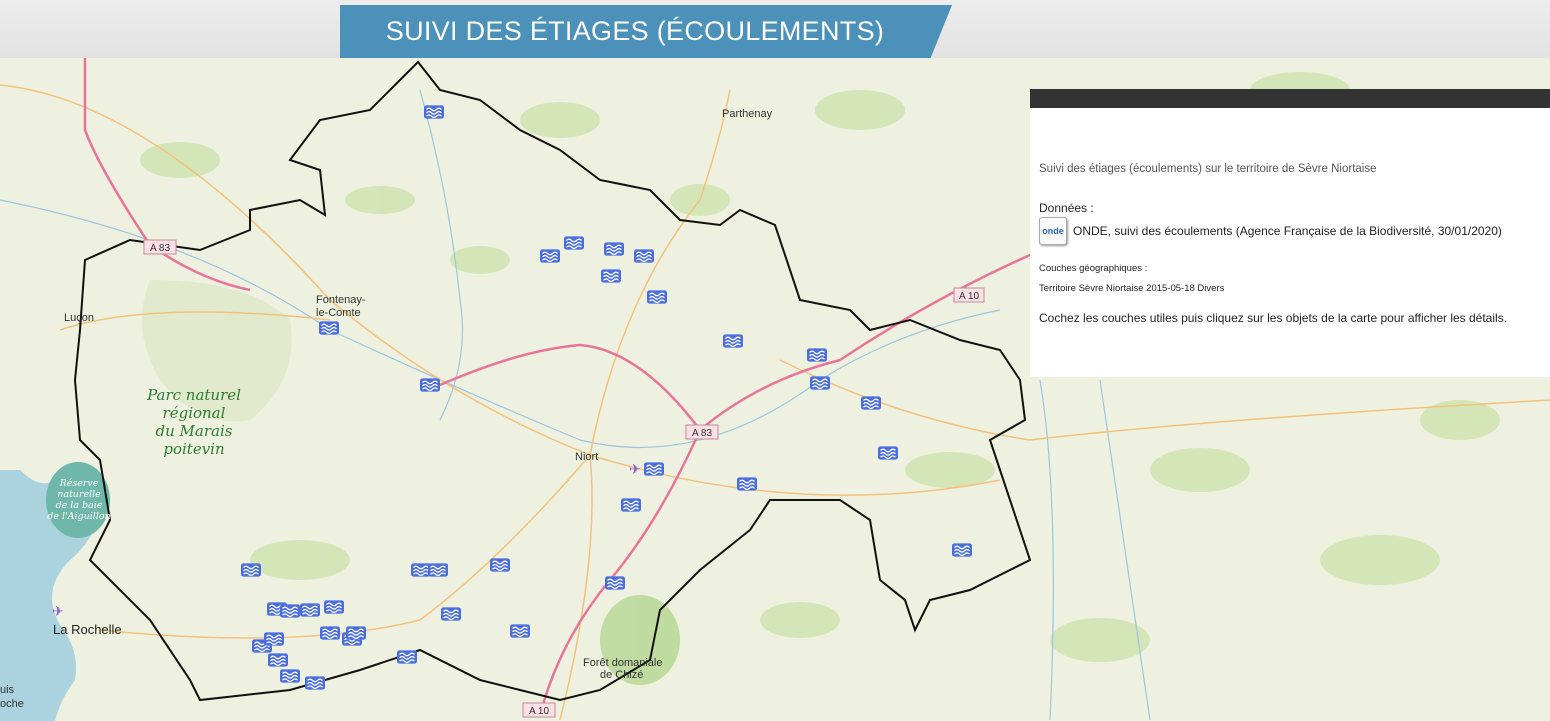 This screenshot has height=721, width=1550. I want to click on airport-niort-icon: ✈, so click(635, 469).